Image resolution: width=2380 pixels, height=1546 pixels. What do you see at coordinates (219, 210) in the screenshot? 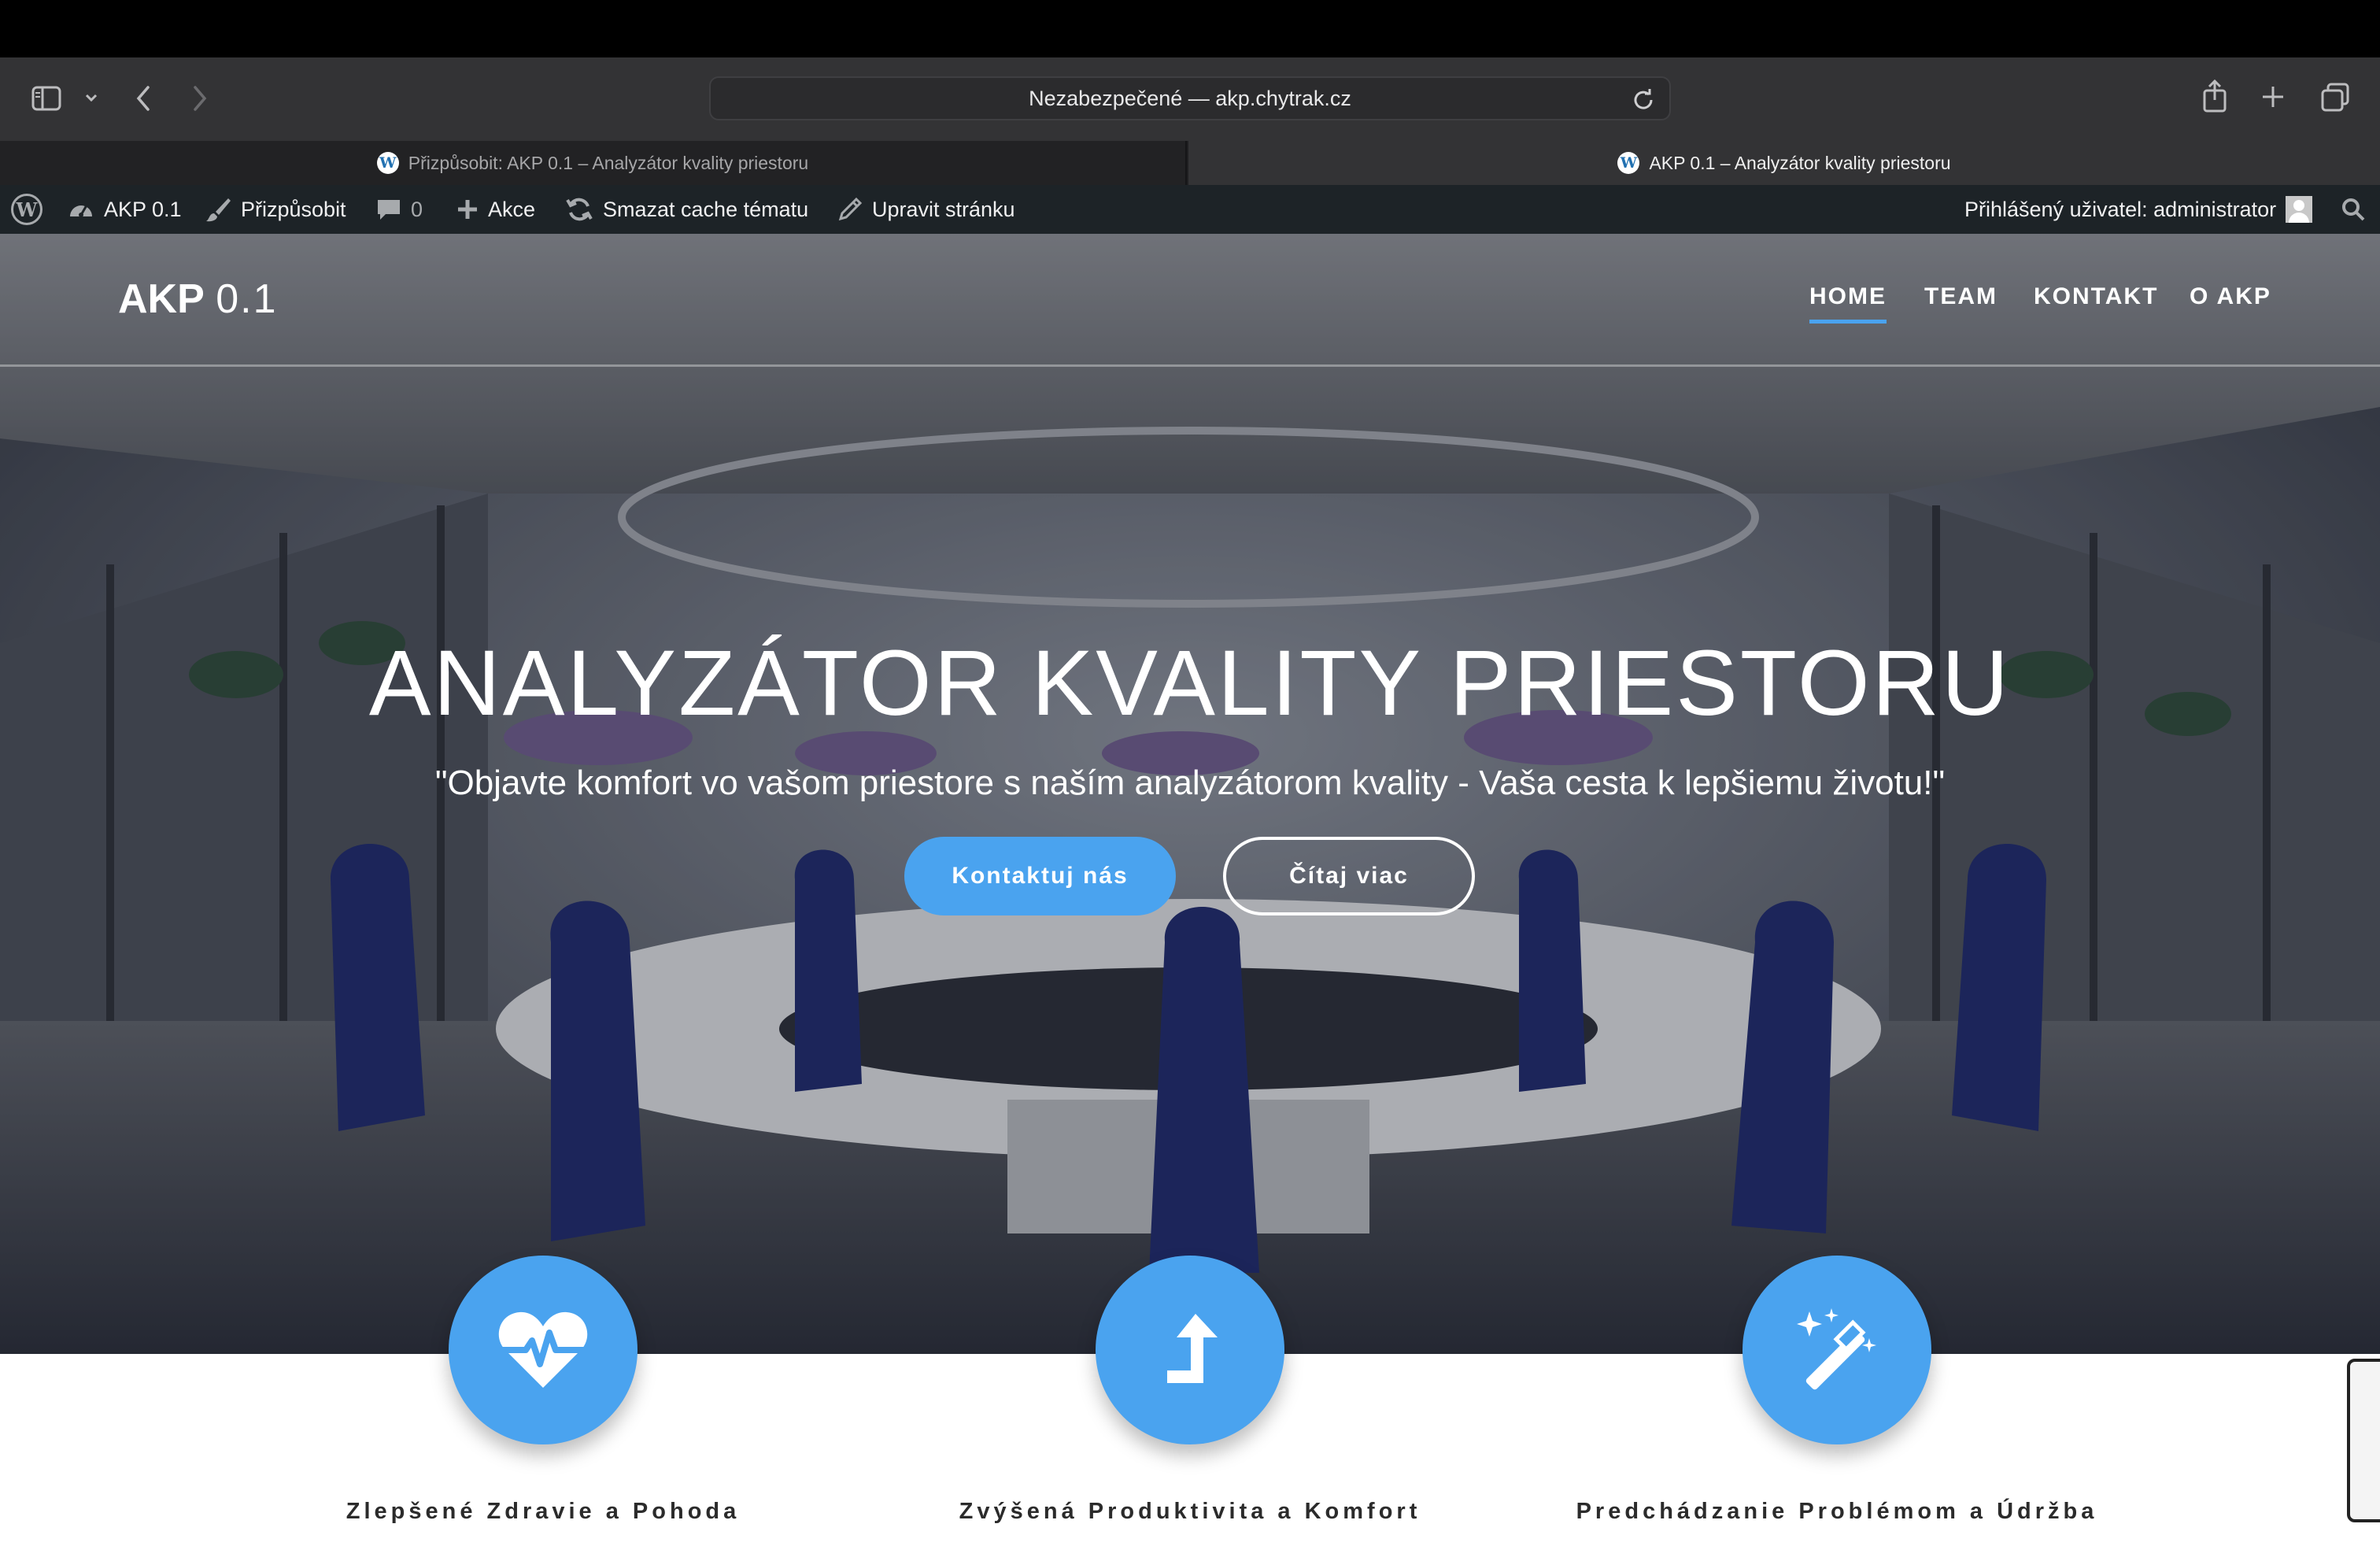
I see `paintbrush-icon` at bounding box center [219, 210].